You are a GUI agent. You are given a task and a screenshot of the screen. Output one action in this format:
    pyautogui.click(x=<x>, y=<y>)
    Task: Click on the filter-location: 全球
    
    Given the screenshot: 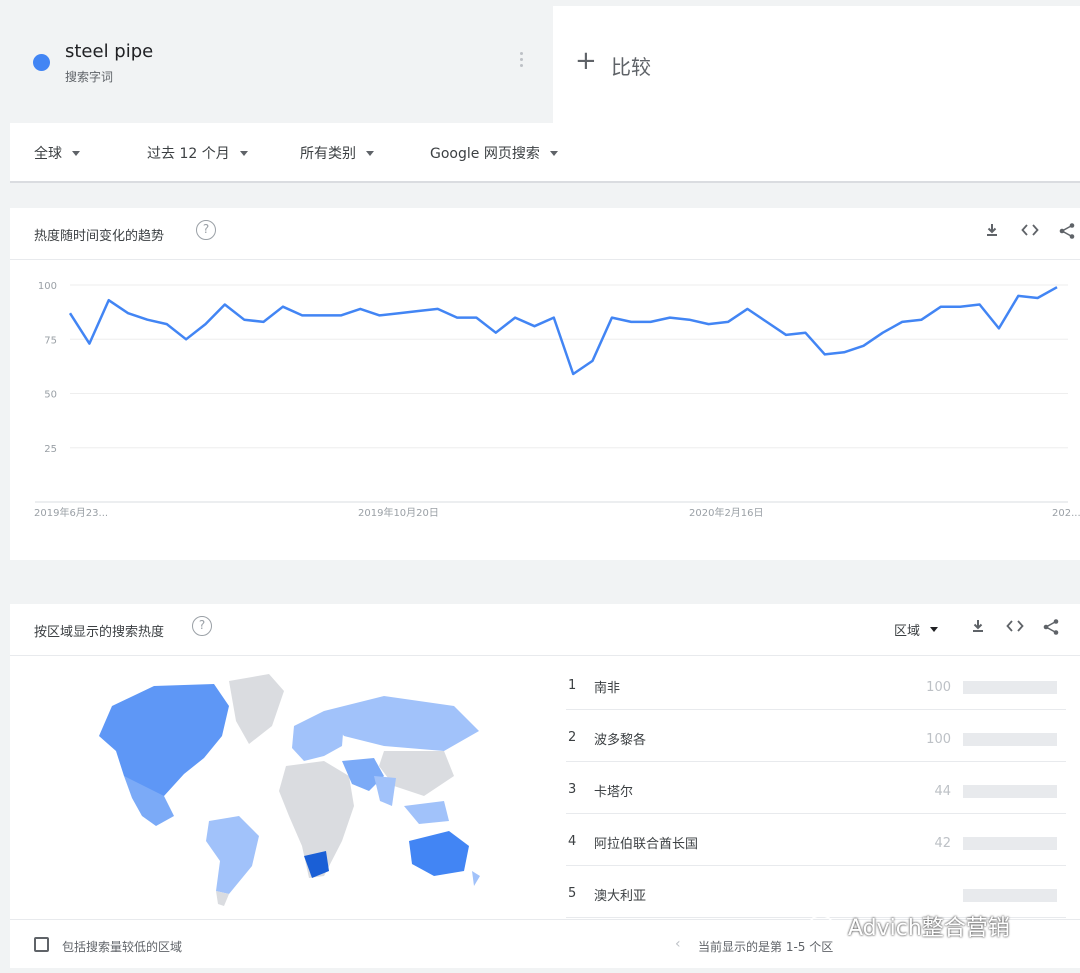 What is the action you would take?
    pyautogui.click(x=57, y=153)
    